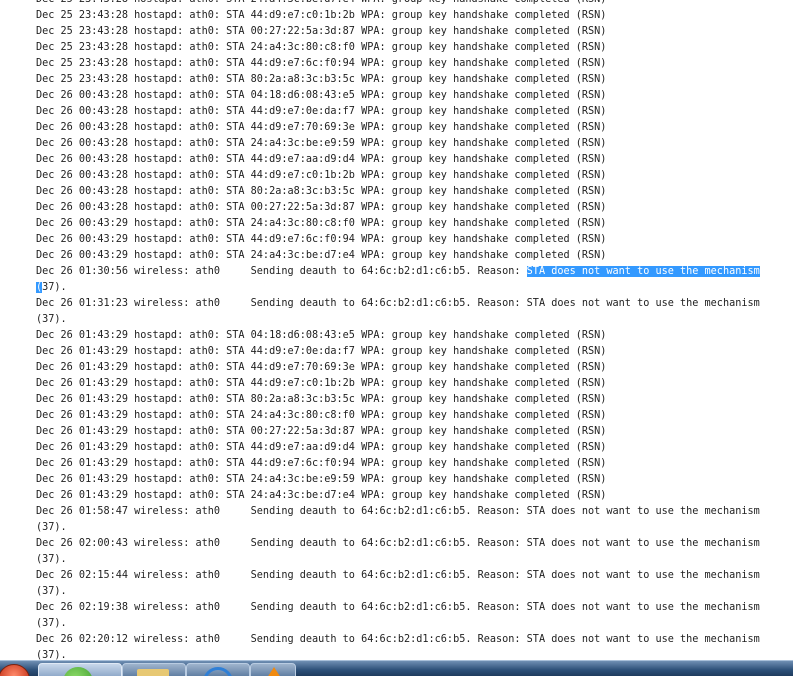  I want to click on log-line-text: 37)., so click(54, 287).